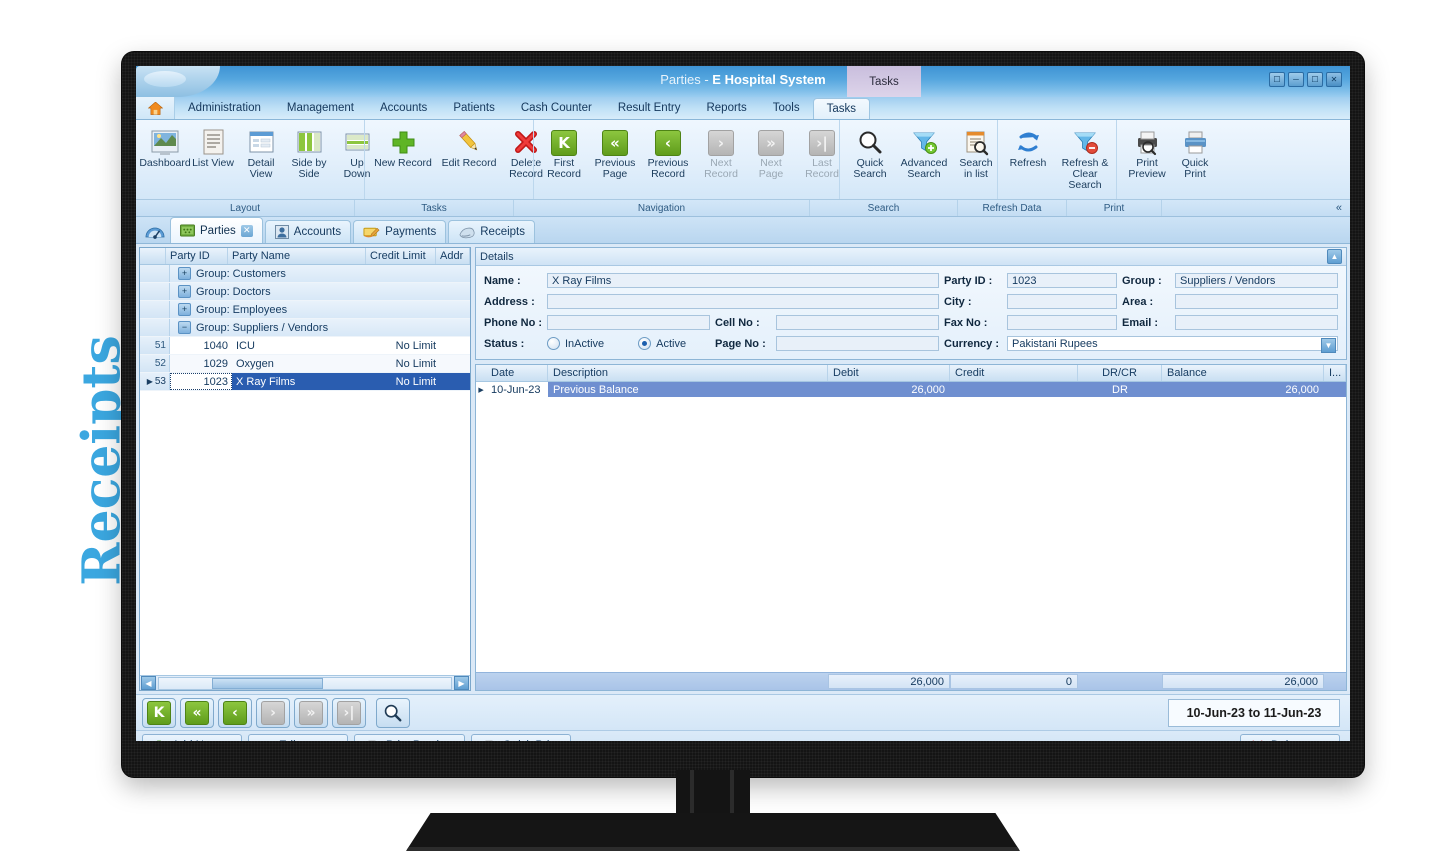  I want to click on name-field: X Ray Films, so click(743, 280).